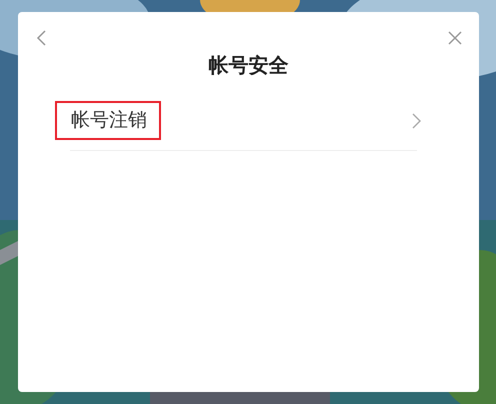 The height and width of the screenshot is (404, 496). What do you see at coordinates (416, 120) in the screenshot?
I see `chevron-right-icon` at bounding box center [416, 120].